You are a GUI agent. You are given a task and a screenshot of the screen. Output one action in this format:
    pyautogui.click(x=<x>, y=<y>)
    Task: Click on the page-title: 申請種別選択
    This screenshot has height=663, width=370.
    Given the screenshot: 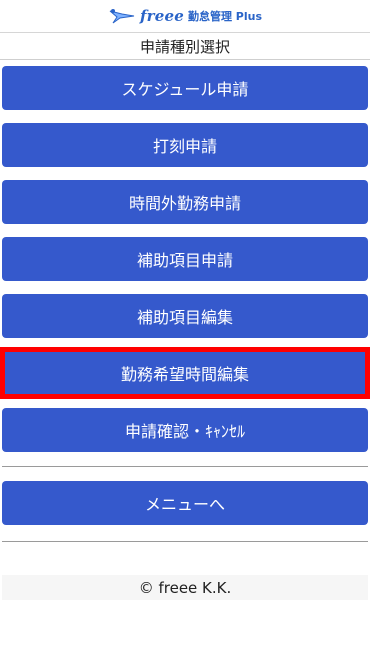 What is the action you would take?
    pyautogui.click(x=185, y=47)
    